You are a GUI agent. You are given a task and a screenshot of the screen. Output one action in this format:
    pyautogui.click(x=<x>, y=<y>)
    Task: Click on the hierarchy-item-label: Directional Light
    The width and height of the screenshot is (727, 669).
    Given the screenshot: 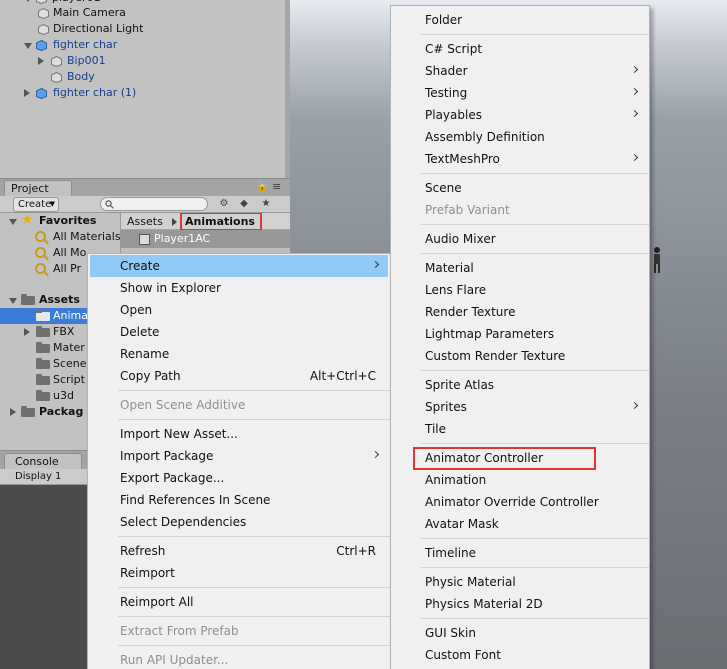 What is the action you would take?
    pyautogui.click(x=98, y=28)
    